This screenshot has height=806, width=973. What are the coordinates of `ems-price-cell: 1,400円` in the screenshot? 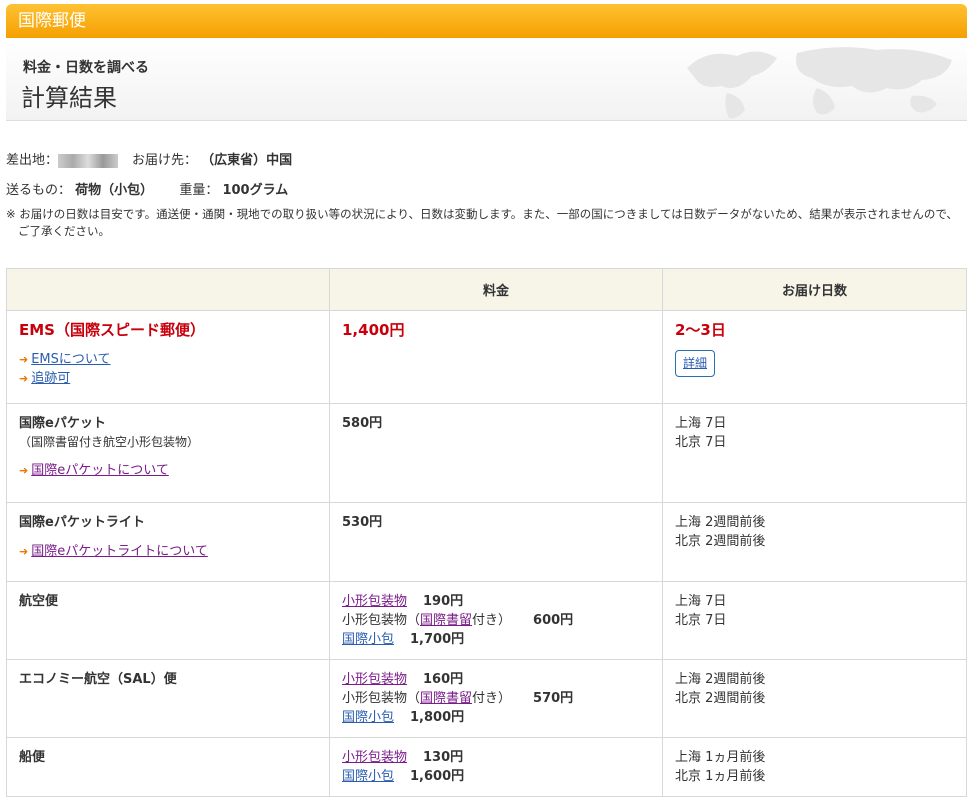 It's located at (496, 357).